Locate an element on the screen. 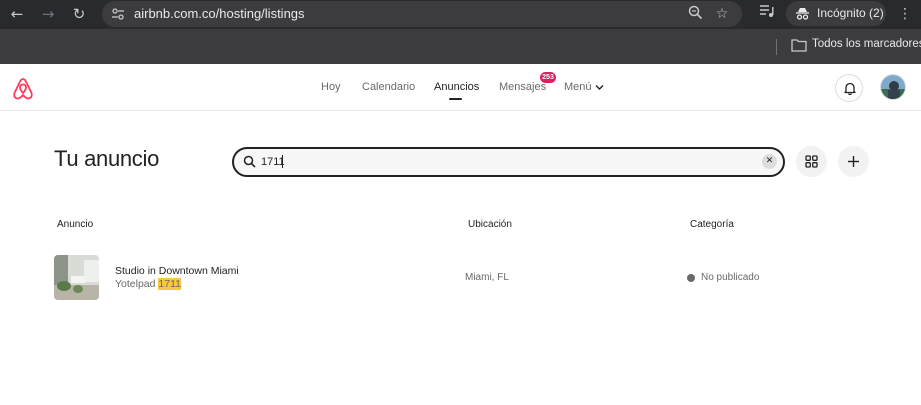 The height and width of the screenshot is (405, 921). nav-calendar: Calendario is located at coordinates (388, 87).